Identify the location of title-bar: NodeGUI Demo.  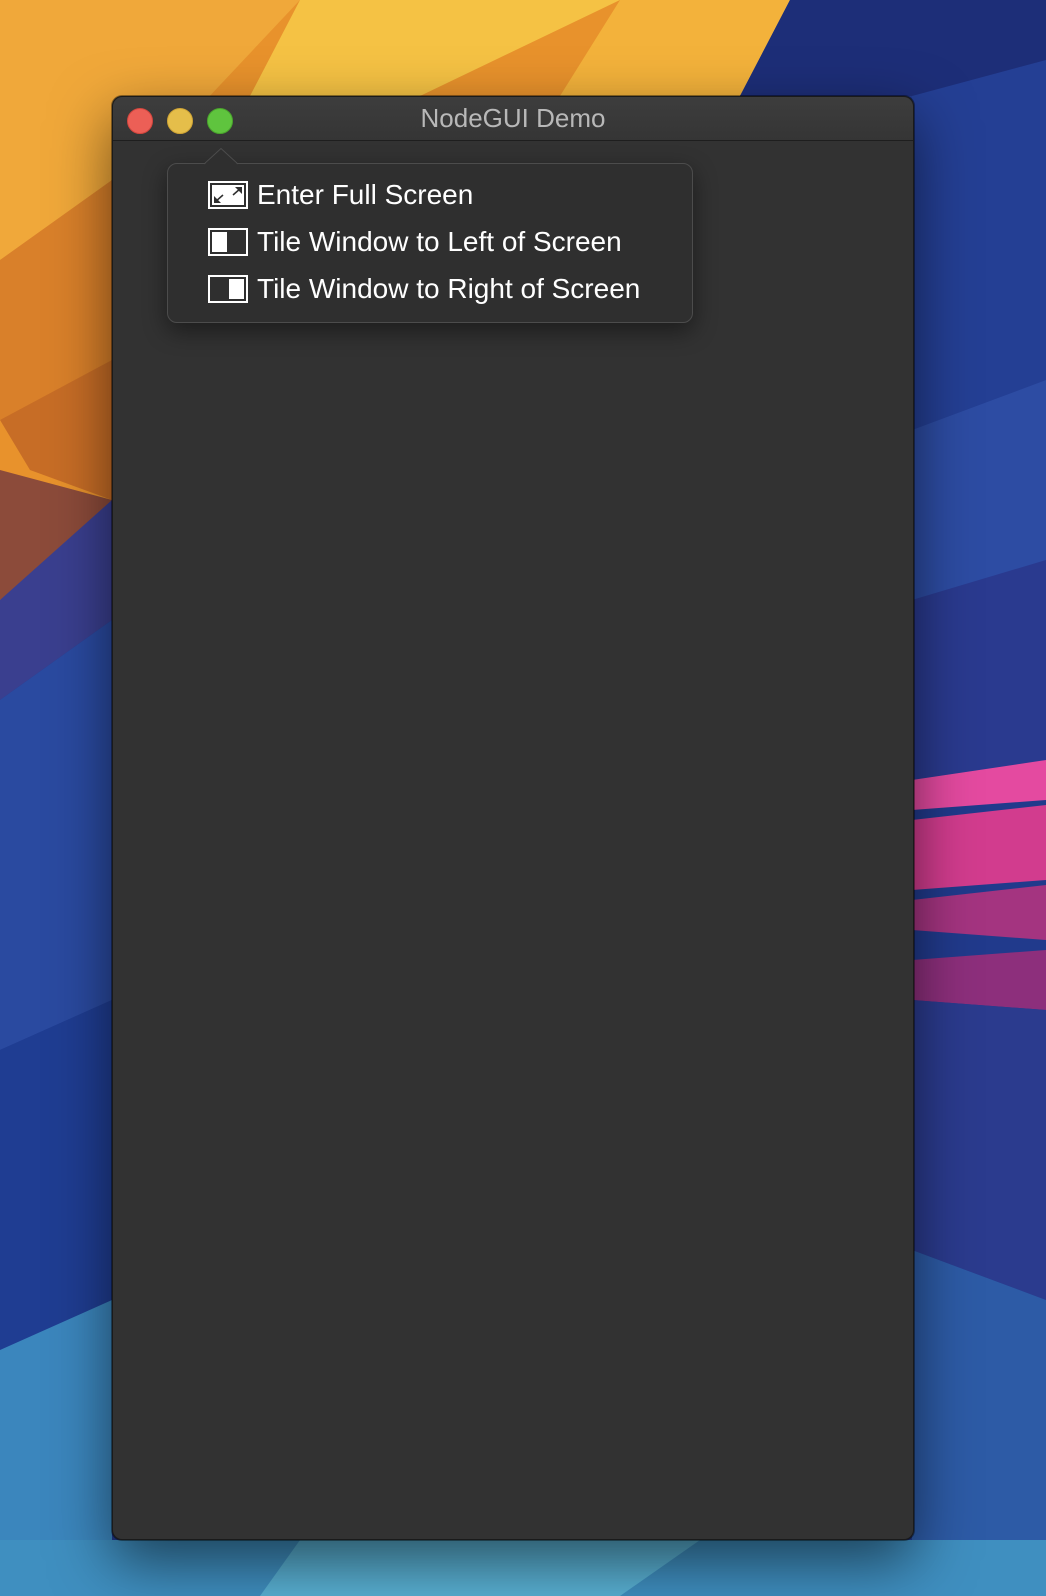
(513, 119).